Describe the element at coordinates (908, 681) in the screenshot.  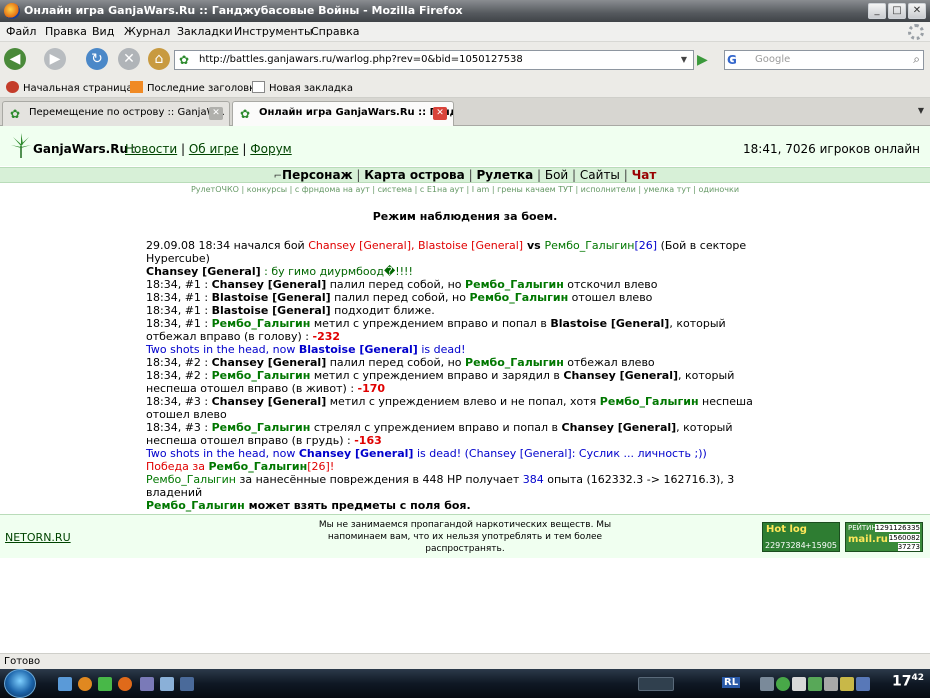
I see `taskbar-clock: 1742` at that location.